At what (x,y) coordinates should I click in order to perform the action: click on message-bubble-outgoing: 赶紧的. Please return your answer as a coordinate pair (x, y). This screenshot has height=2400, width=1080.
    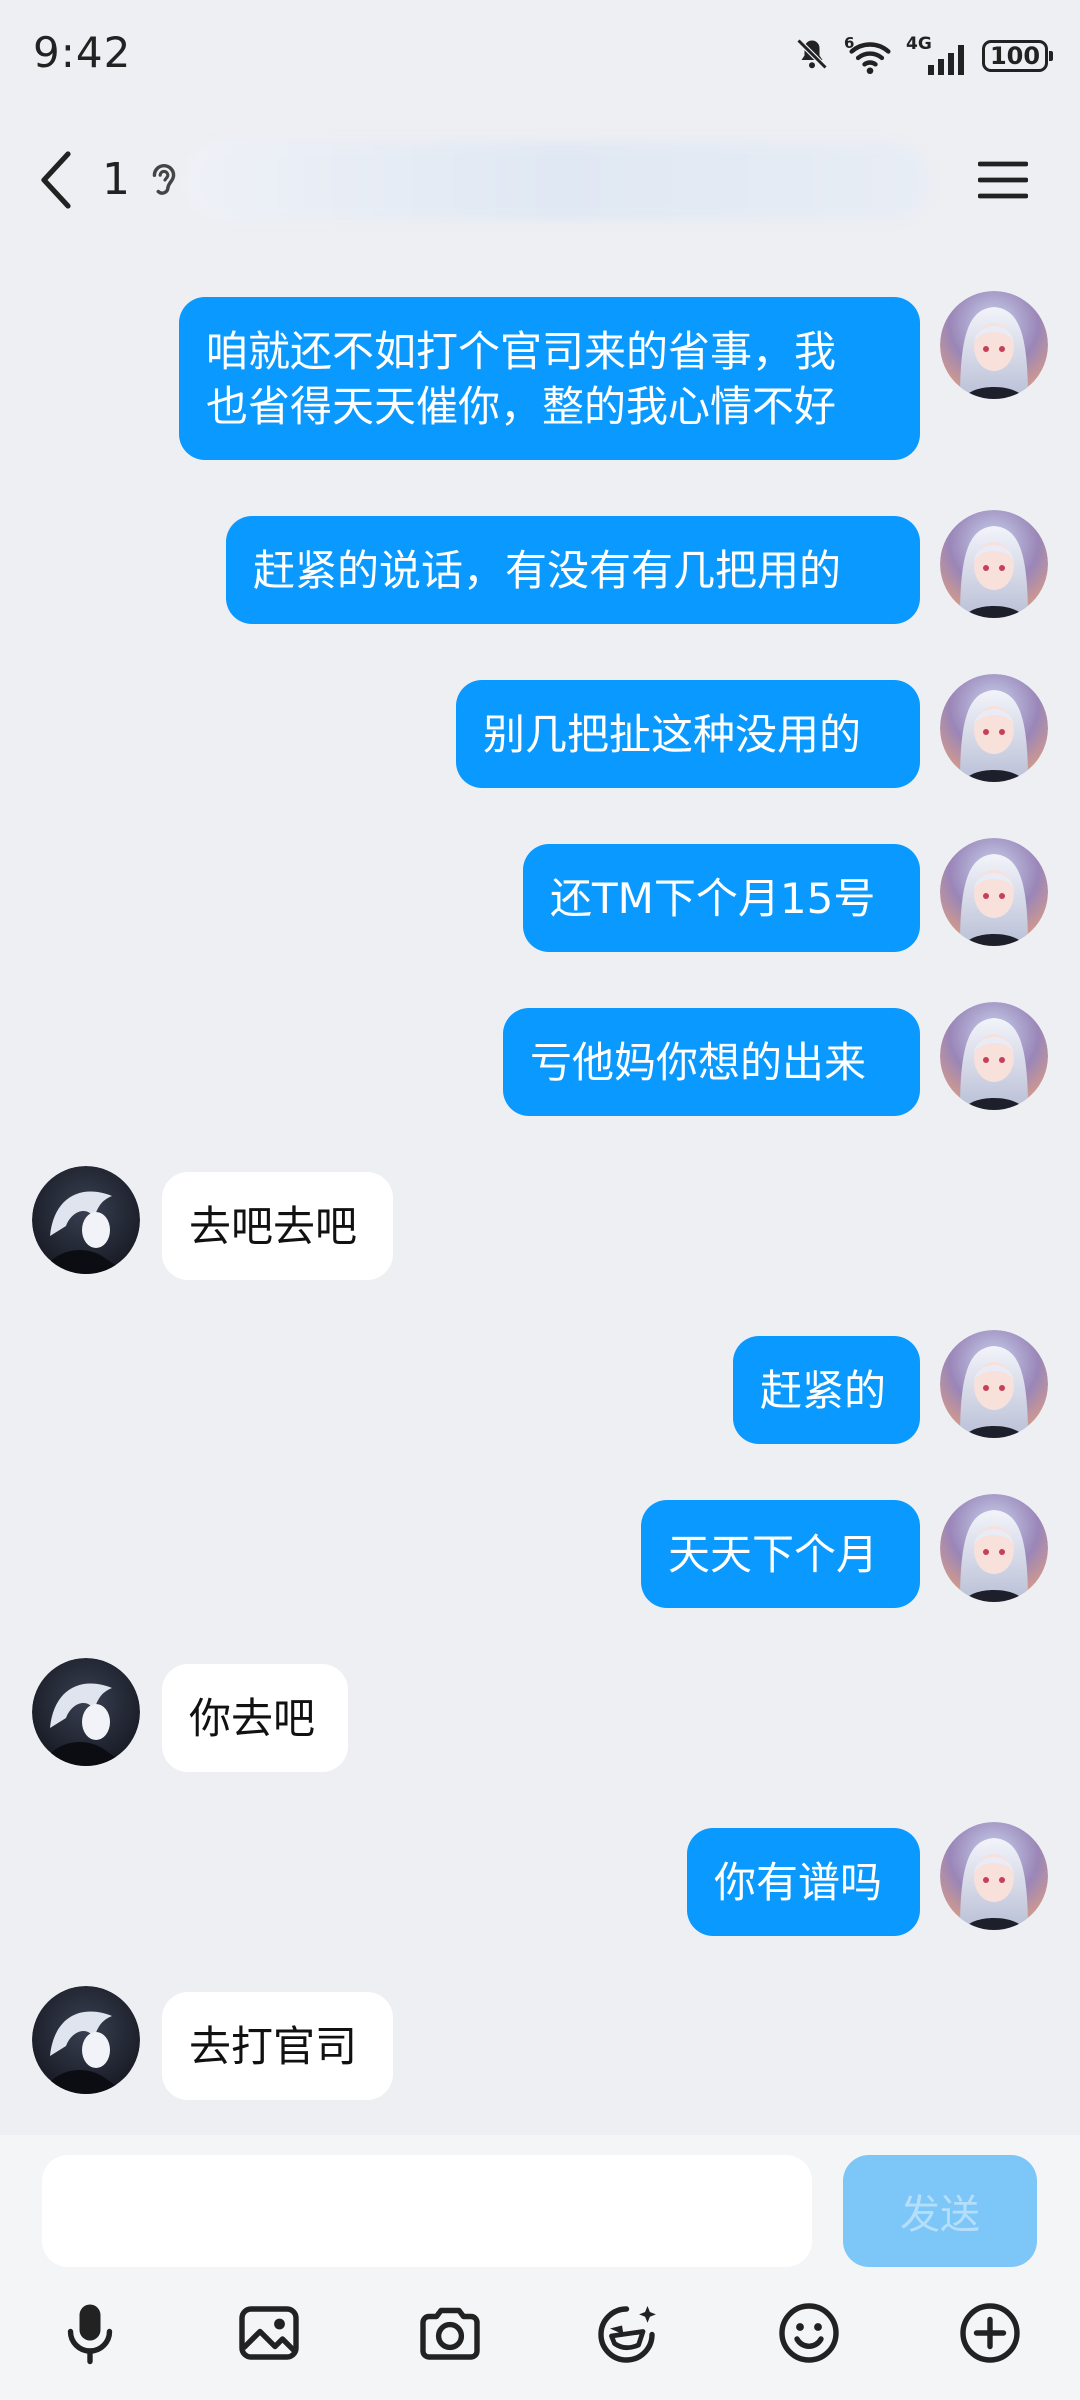
    Looking at the image, I should click on (826, 1390).